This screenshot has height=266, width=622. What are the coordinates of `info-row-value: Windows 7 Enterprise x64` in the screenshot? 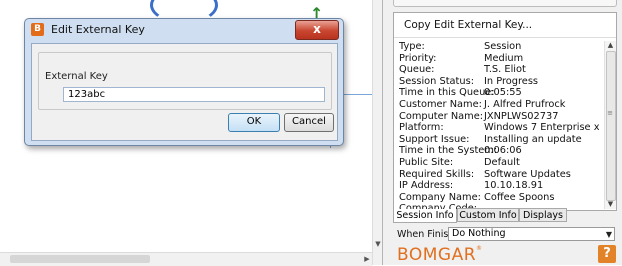 It's located at (541, 128).